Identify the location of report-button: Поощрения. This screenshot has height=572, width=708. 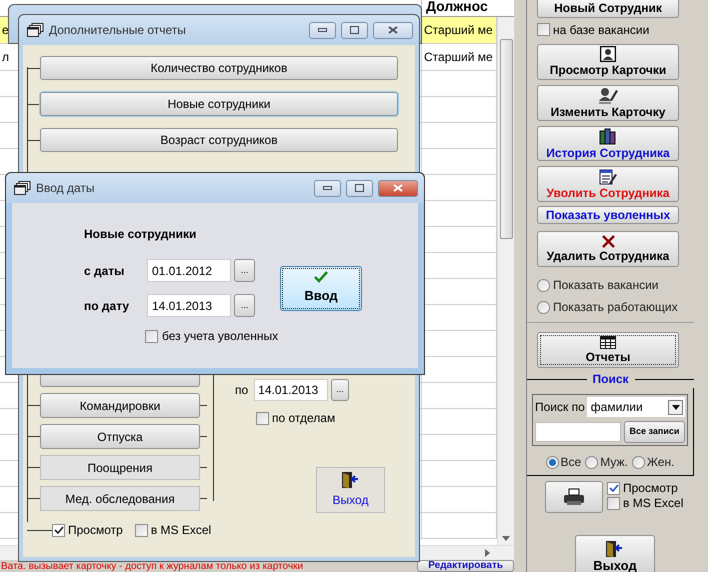
(120, 467).